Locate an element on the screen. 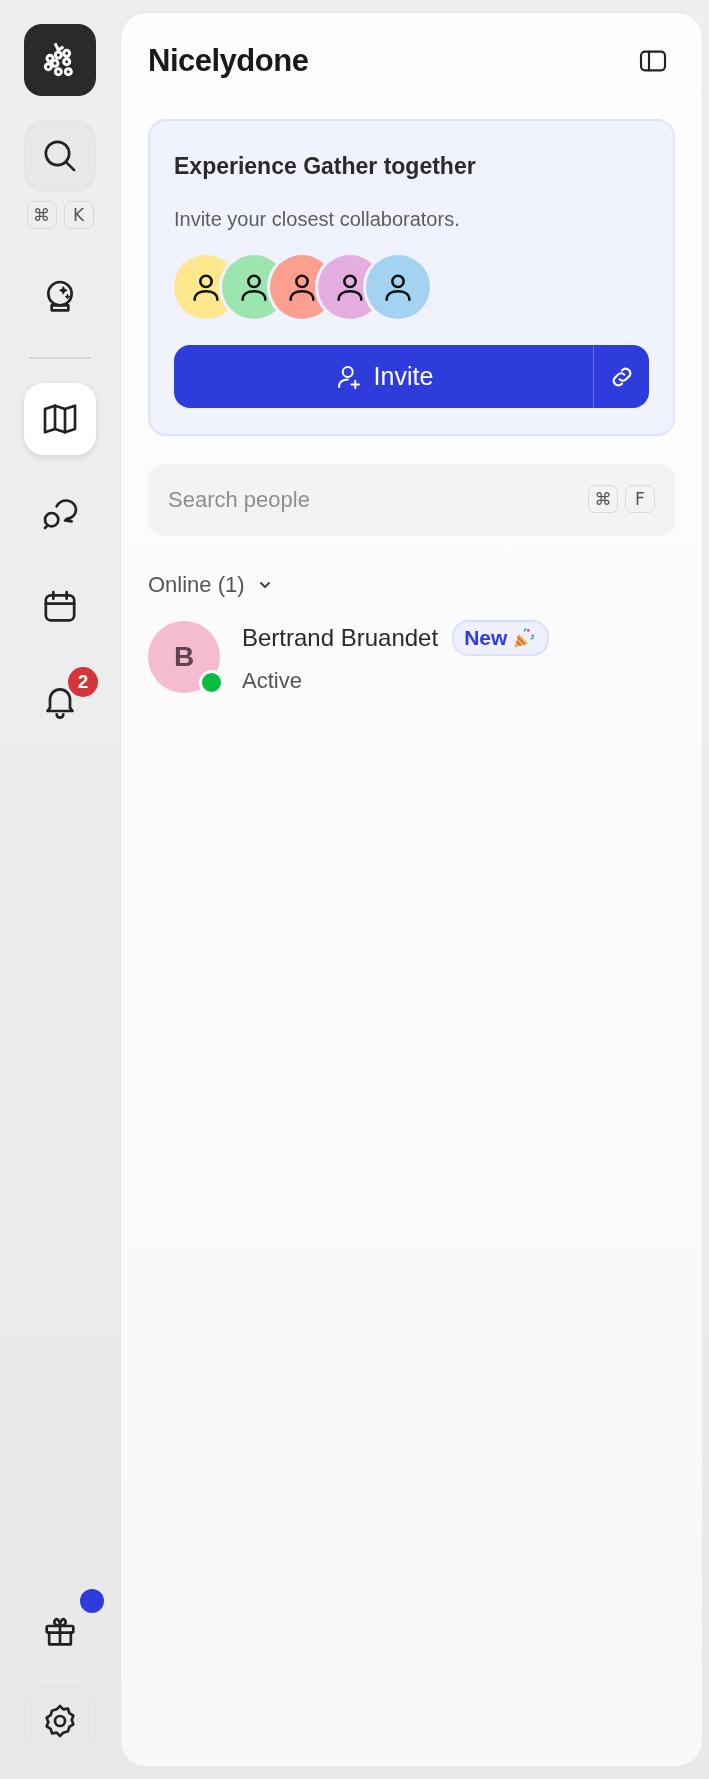  new-badge: New is located at coordinates (501, 638).